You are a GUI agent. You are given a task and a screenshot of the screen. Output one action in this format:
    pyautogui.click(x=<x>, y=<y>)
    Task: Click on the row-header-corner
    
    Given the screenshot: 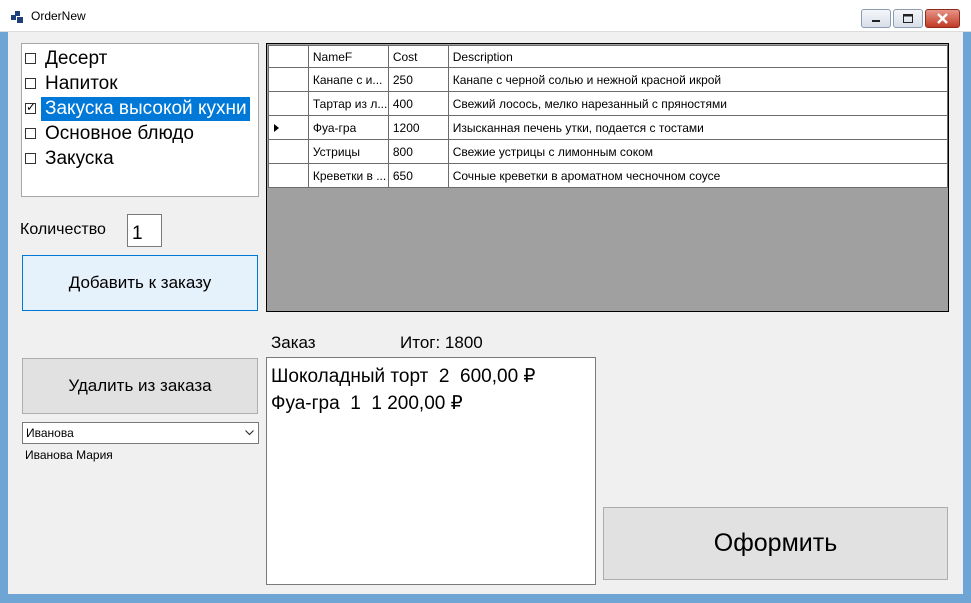 What is the action you would take?
    pyautogui.click(x=288, y=56)
    